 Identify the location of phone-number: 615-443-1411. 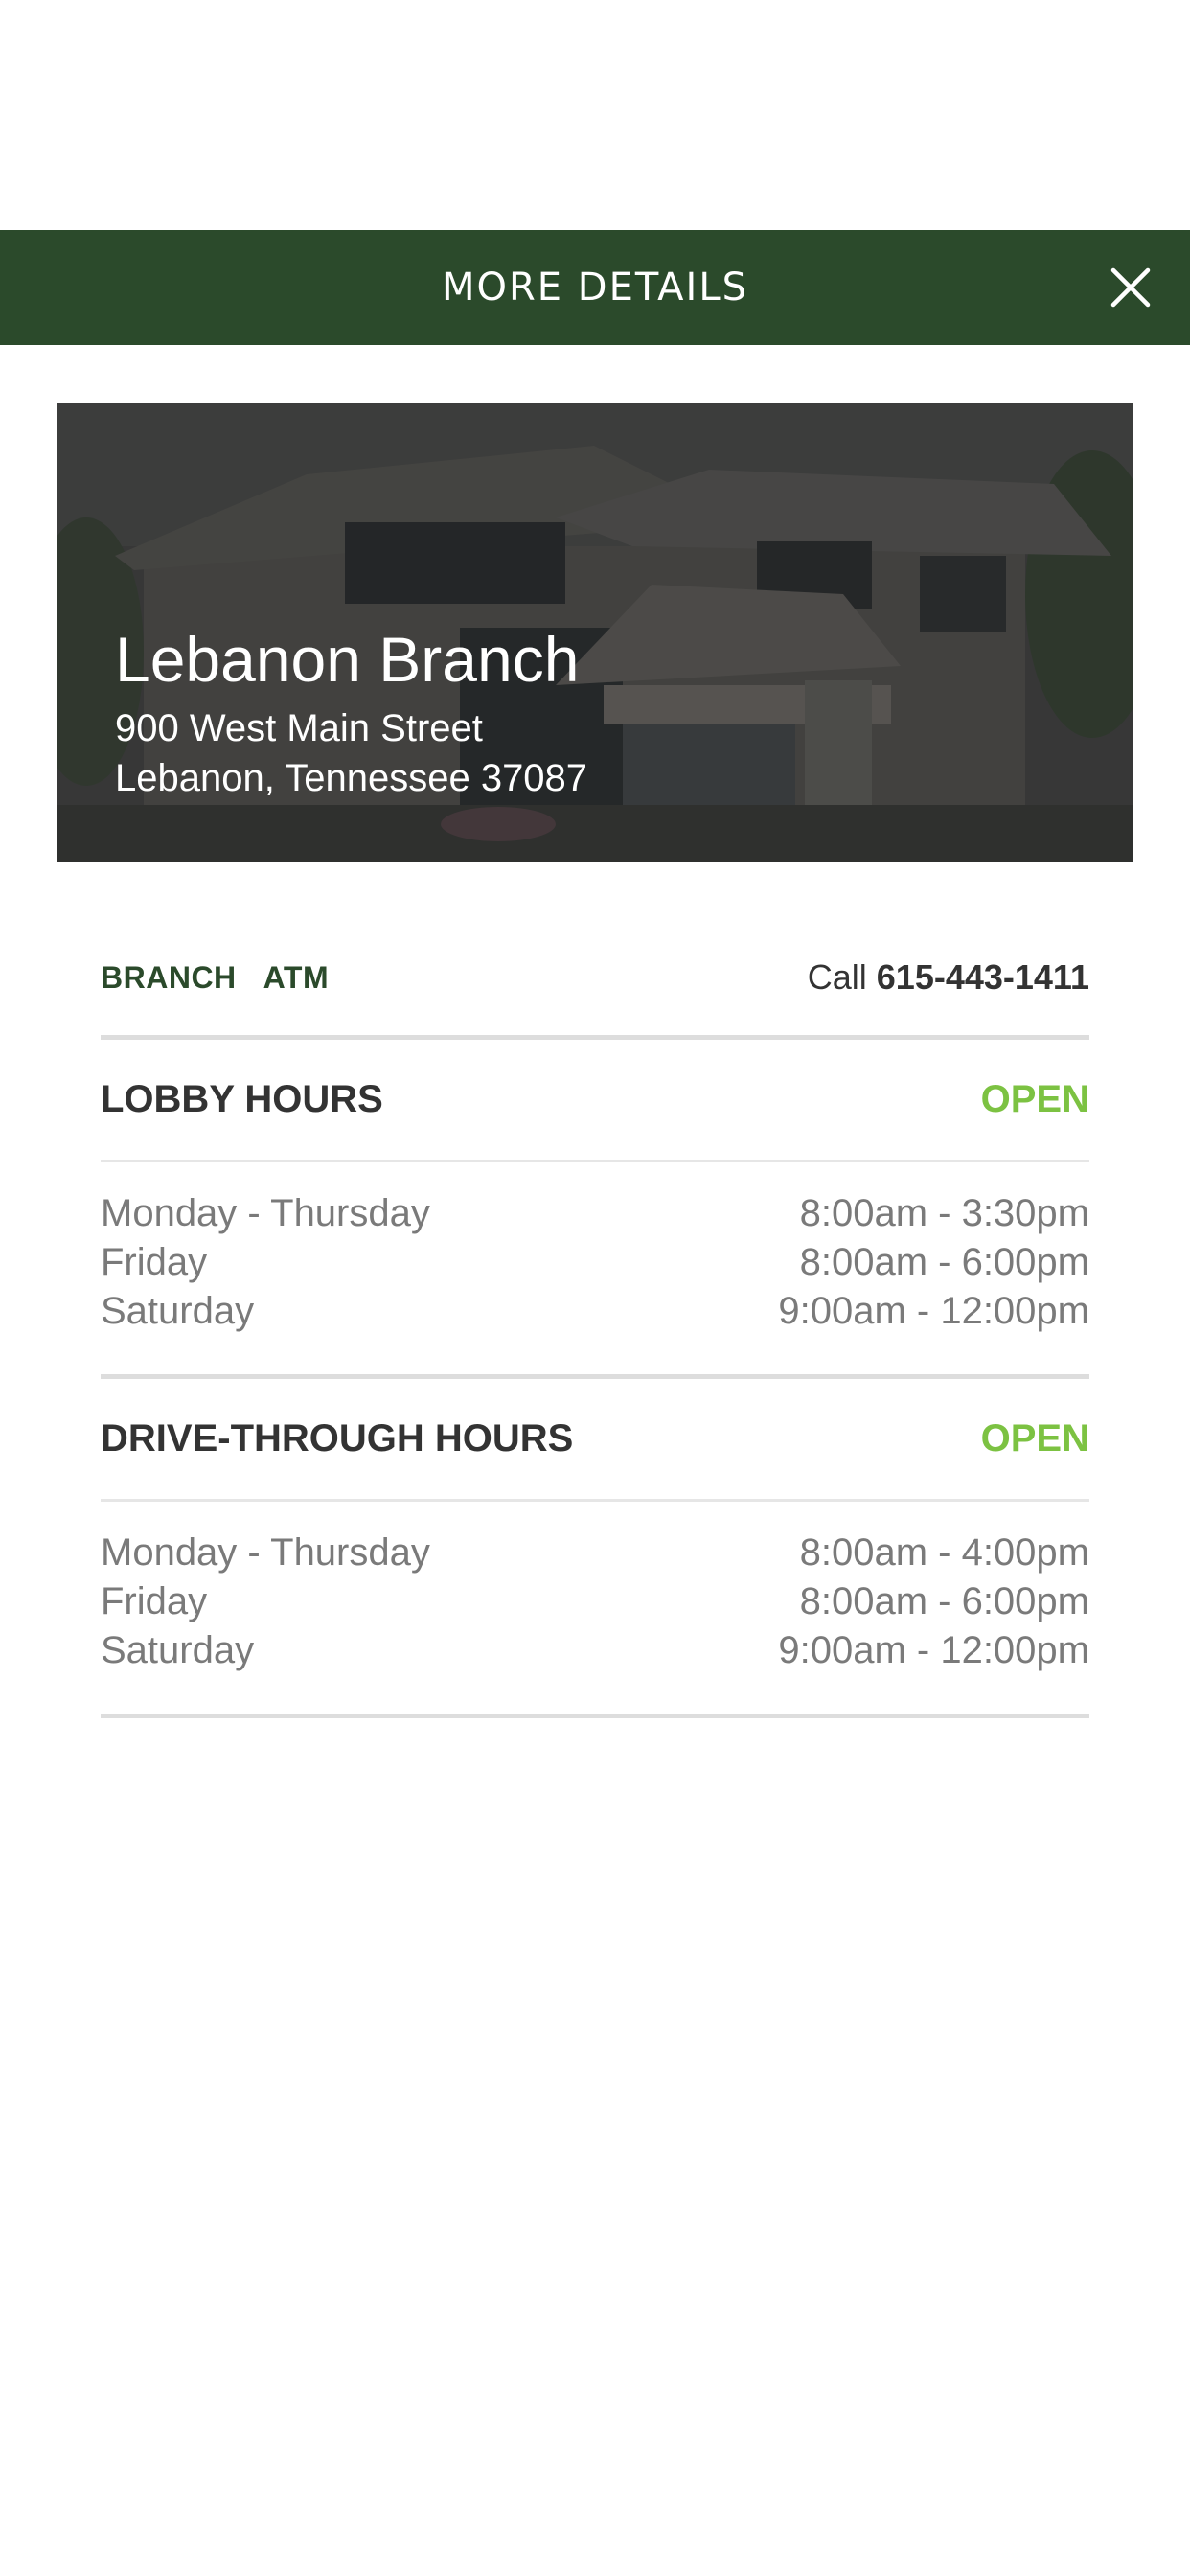
(983, 977).